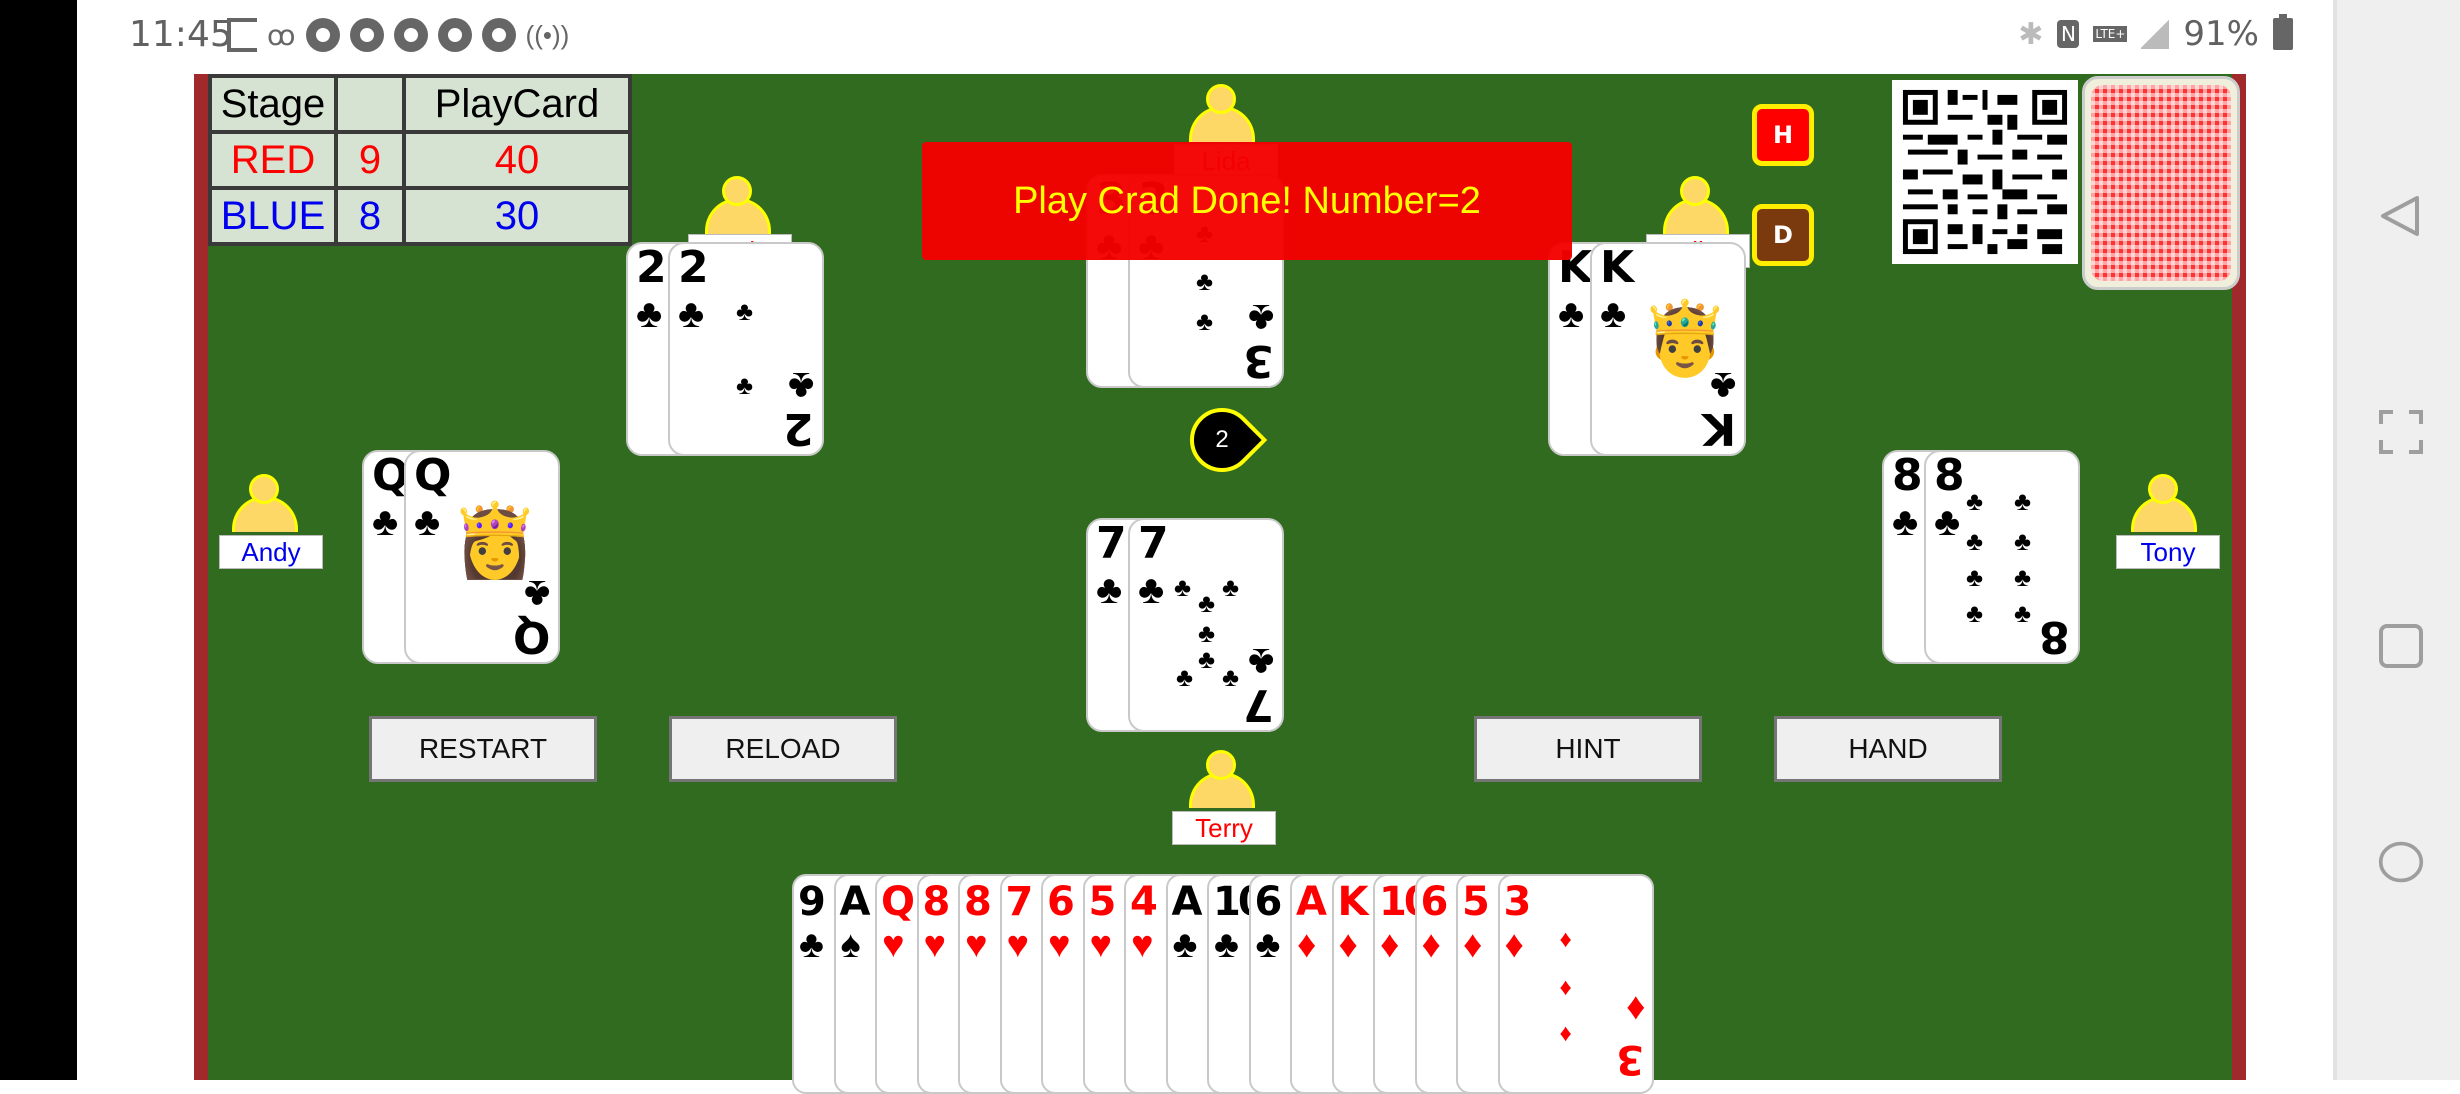  Describe the element at coordinates (746, 349) in the screenshot. I see `played-card: 2 ♣ ♣ ♣ ♣ 2` at that location.